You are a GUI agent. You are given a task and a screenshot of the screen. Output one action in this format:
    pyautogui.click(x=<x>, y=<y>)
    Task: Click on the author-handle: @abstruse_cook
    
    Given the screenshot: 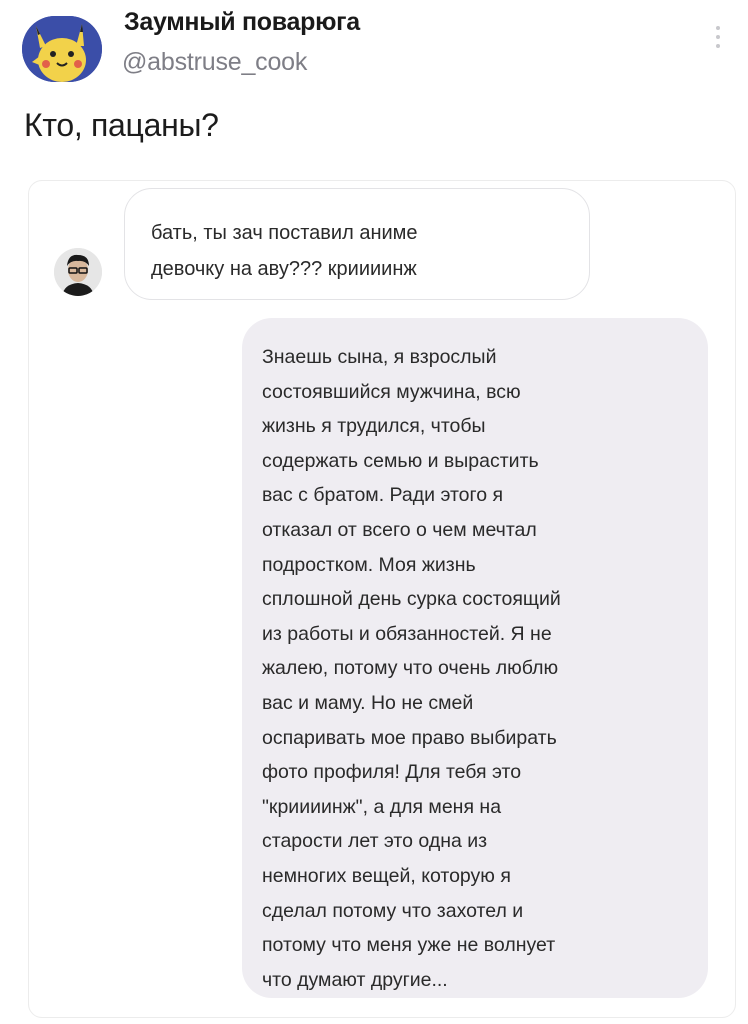 What is the action you would take?
    pyautogui.click(x=214, y=62)
    